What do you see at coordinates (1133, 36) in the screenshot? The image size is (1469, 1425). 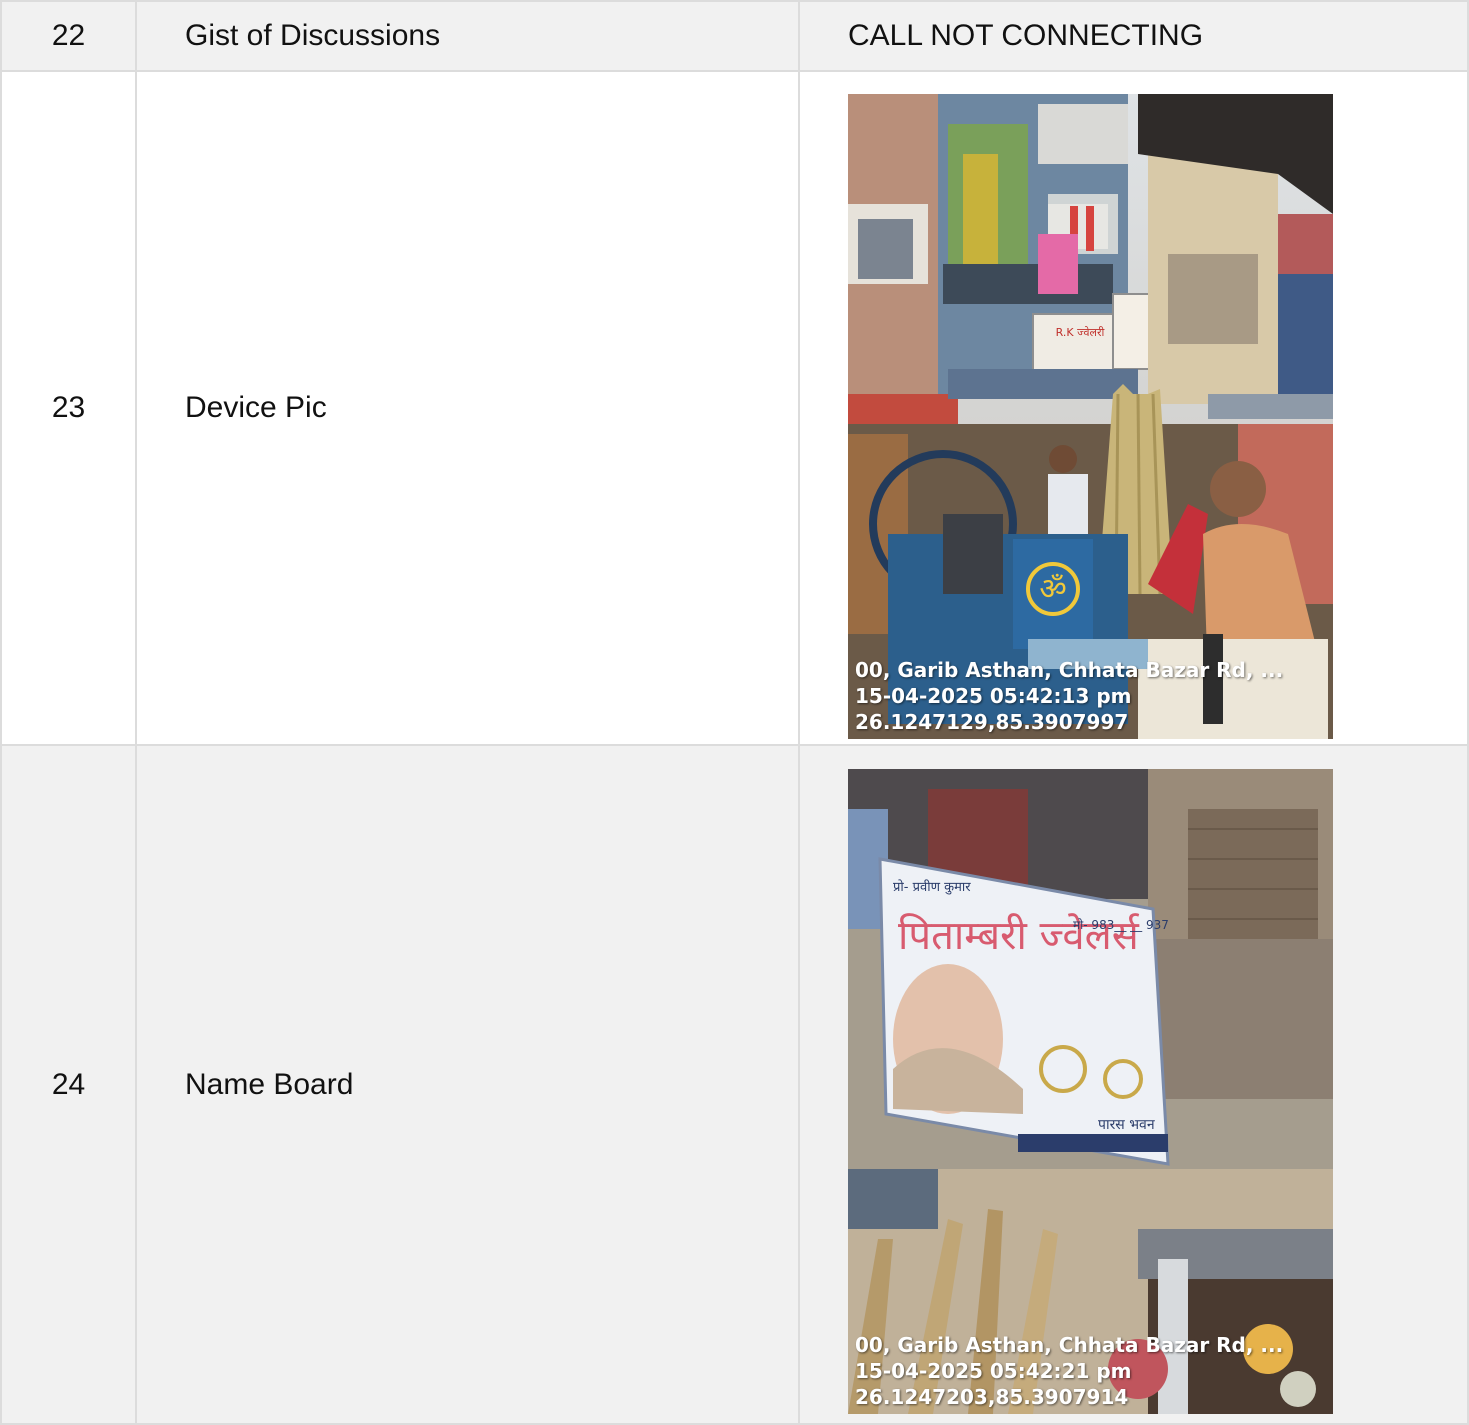 I see `row-value: CALL NOT CONNECTING` at bounding box center [1133, 36].